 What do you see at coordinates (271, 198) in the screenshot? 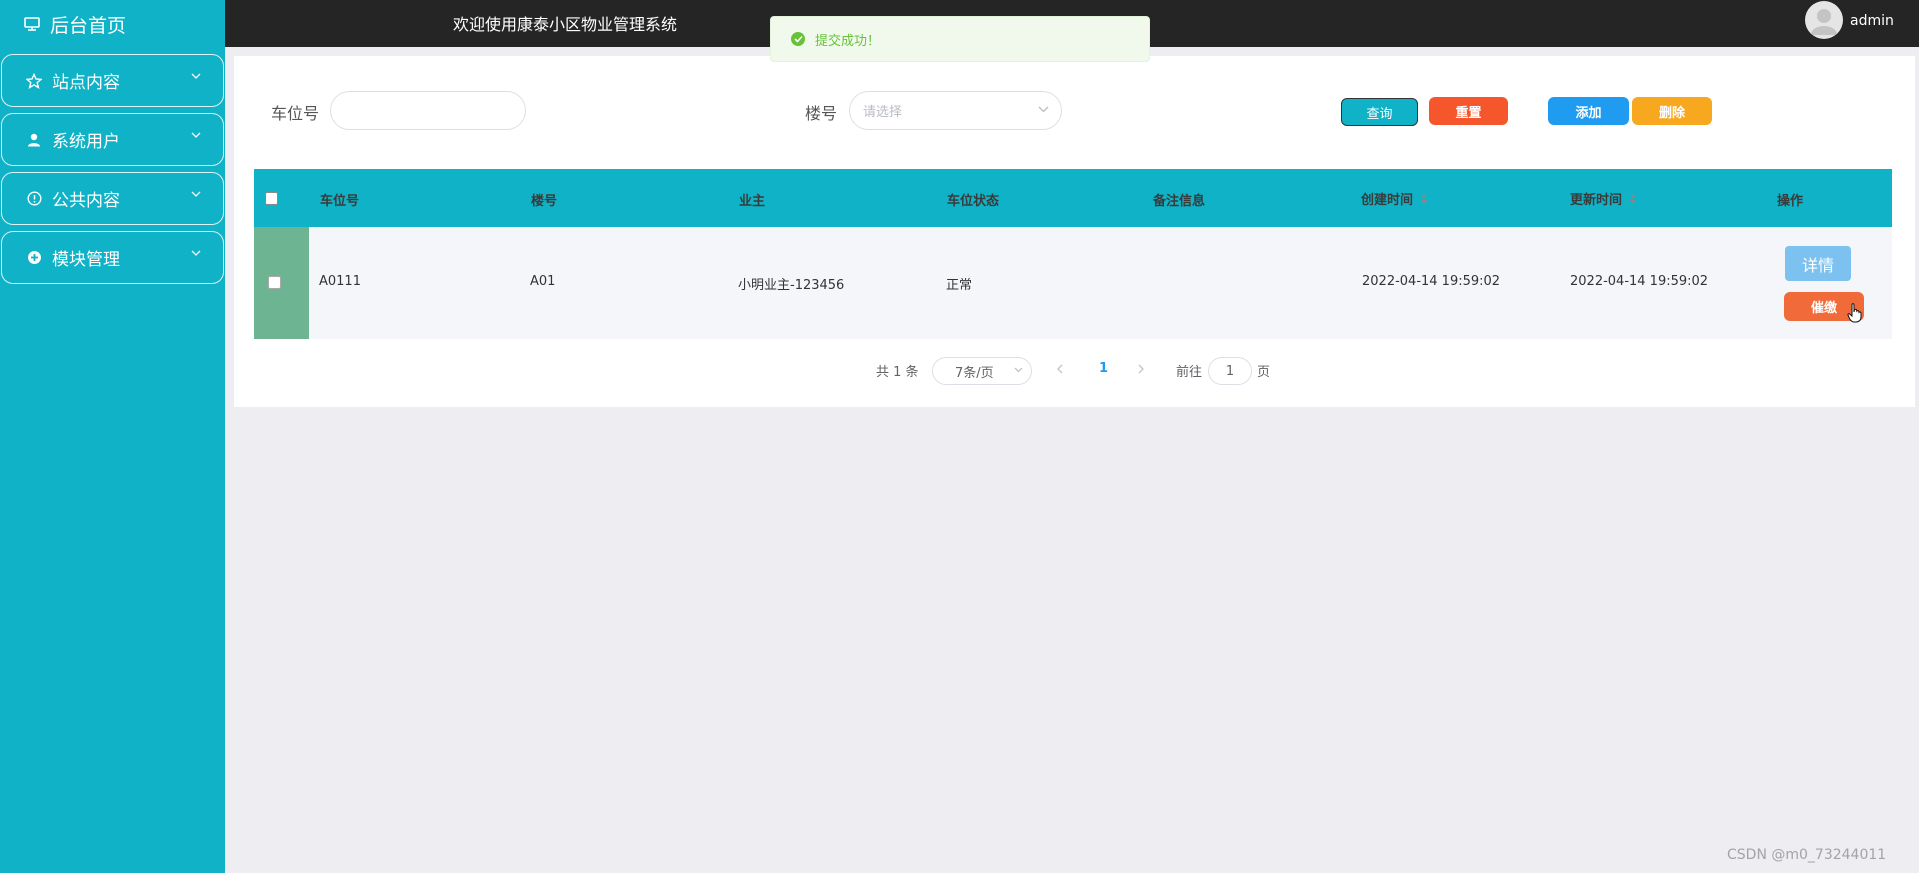
I see `select-all-checkbox` at bounding box center [271, 198].